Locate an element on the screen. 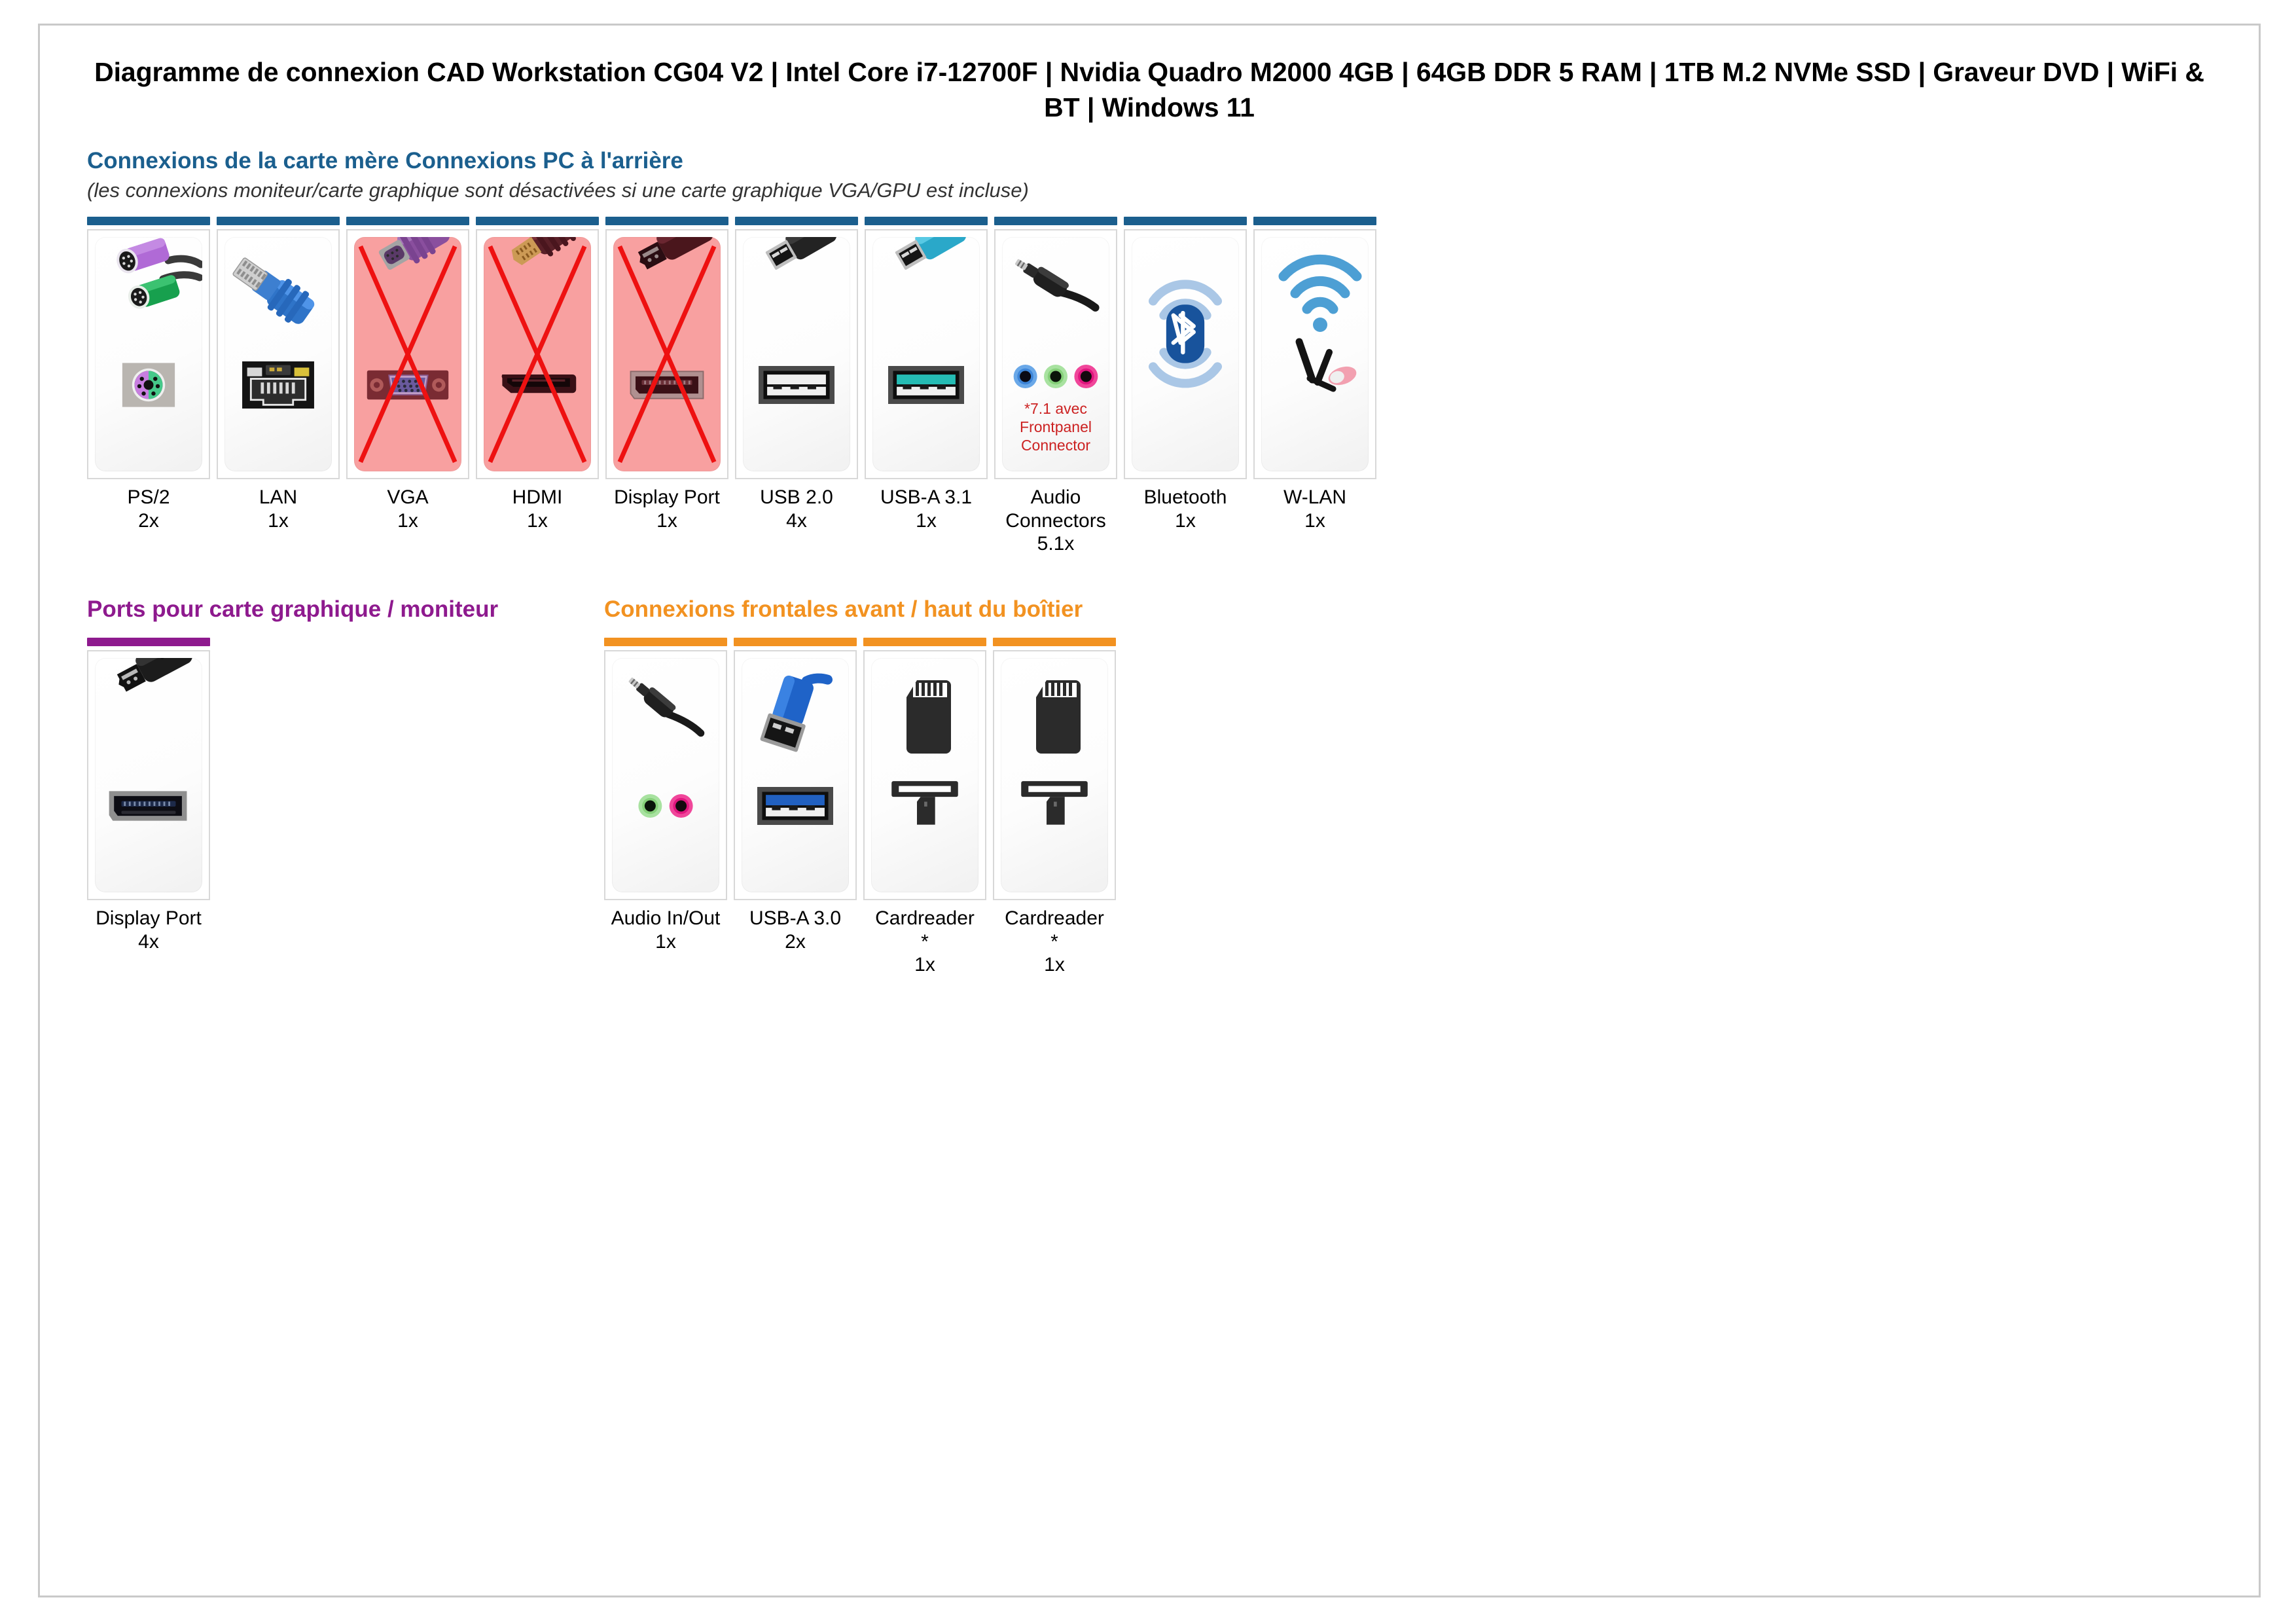 The image size is (2296, 1623). port-tile-lan: LAN 1x is located at coordinates (278, 374).